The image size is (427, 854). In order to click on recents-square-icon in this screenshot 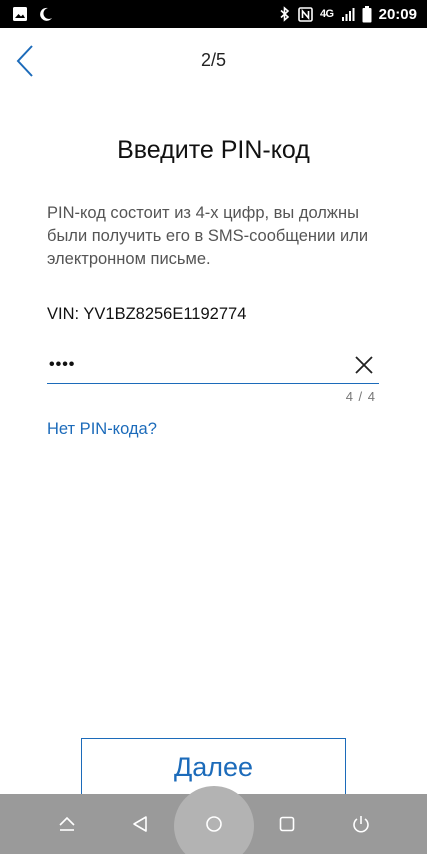, I will do `click(287, 824)`.